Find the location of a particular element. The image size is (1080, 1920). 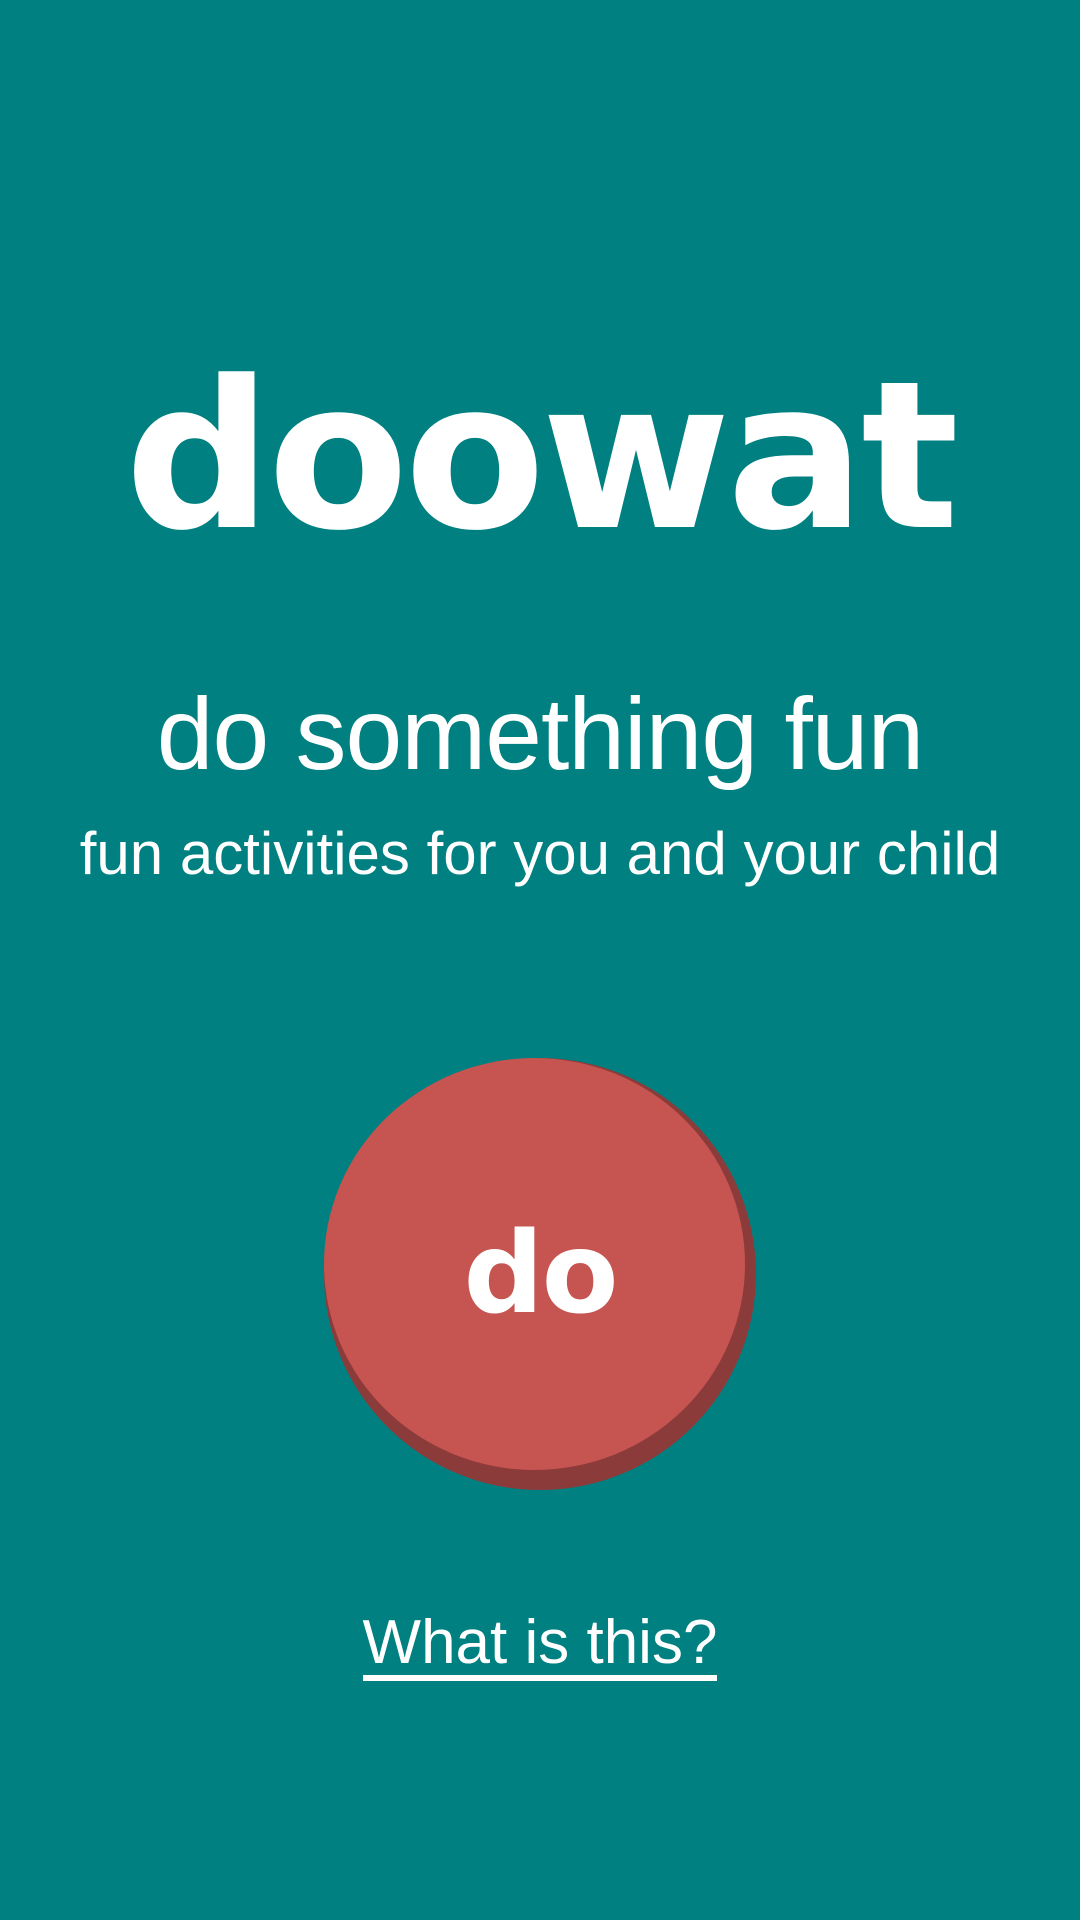

what-is-this-link: What is this? is located at coordinates (540, 1646).